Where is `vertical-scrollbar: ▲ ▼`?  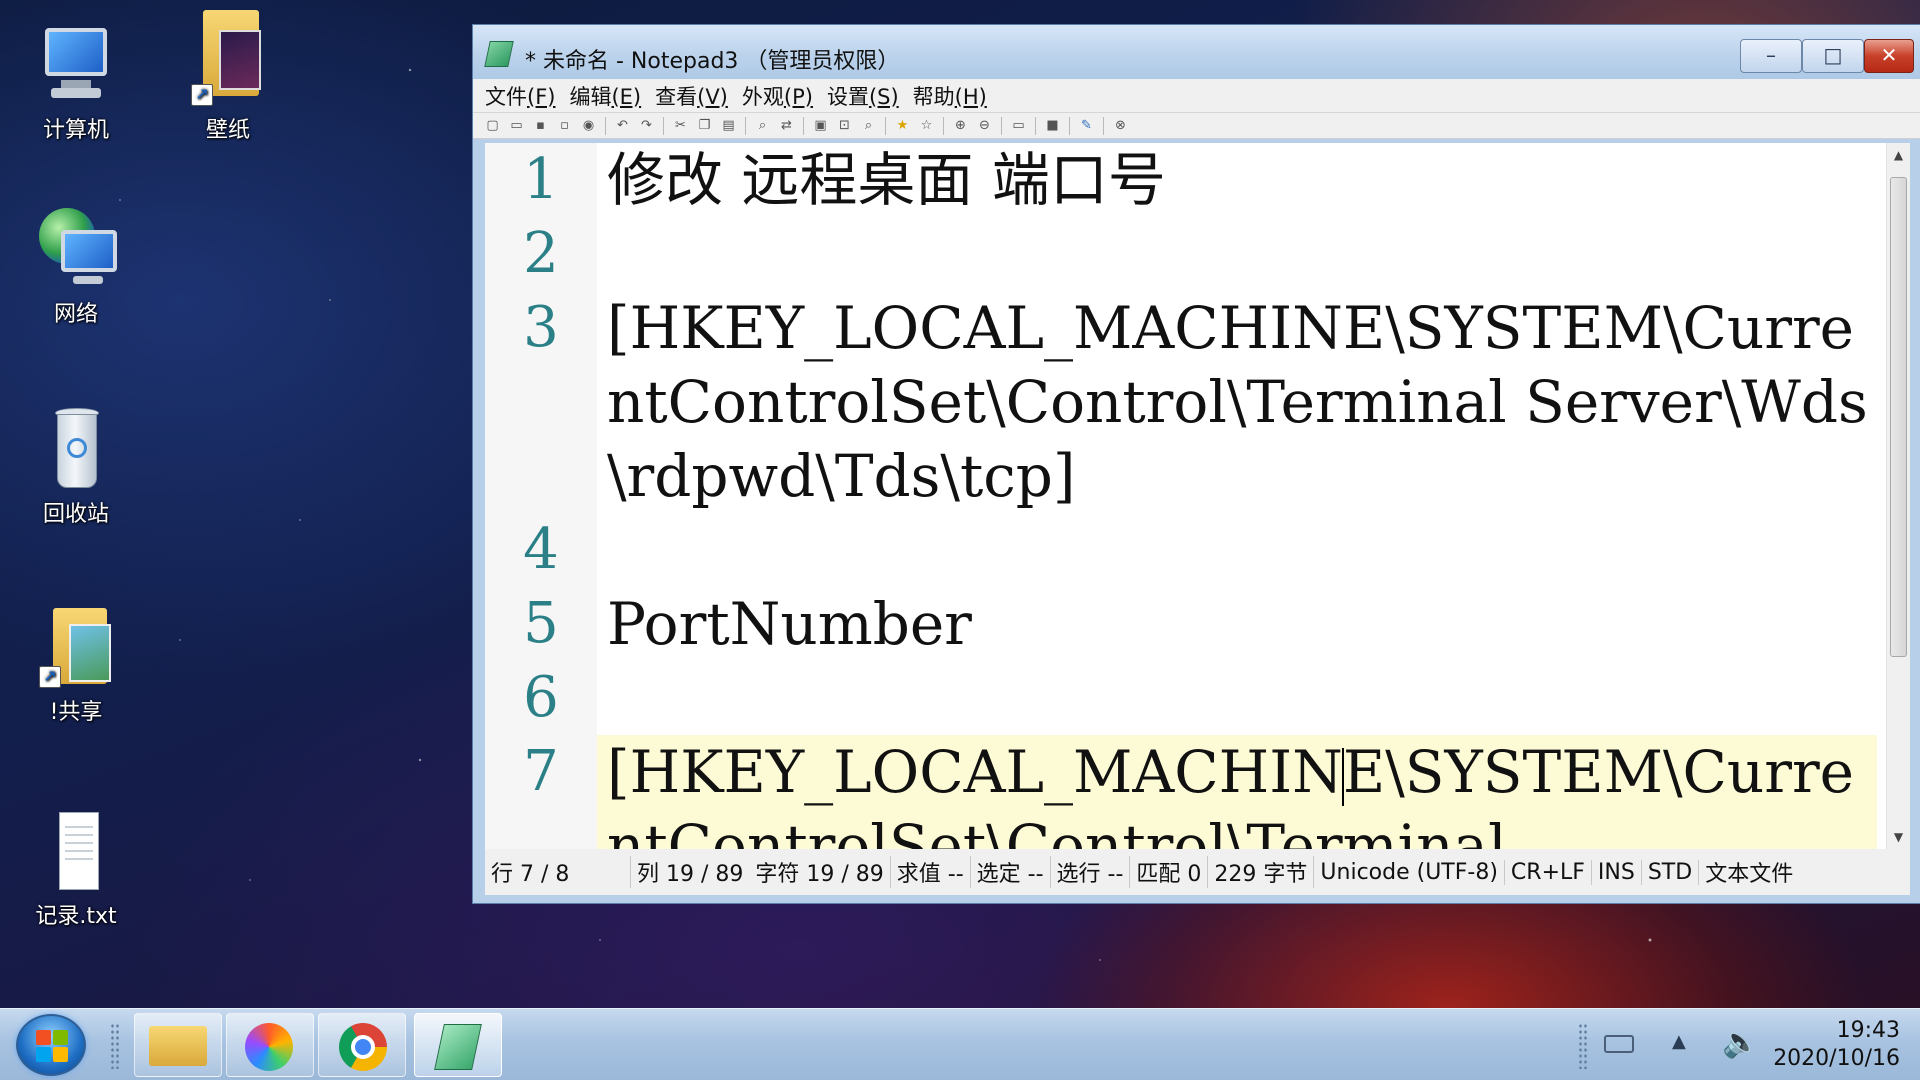 vertical-scrollbar: ▲ ▼ is located at coordinates (1898, 496).